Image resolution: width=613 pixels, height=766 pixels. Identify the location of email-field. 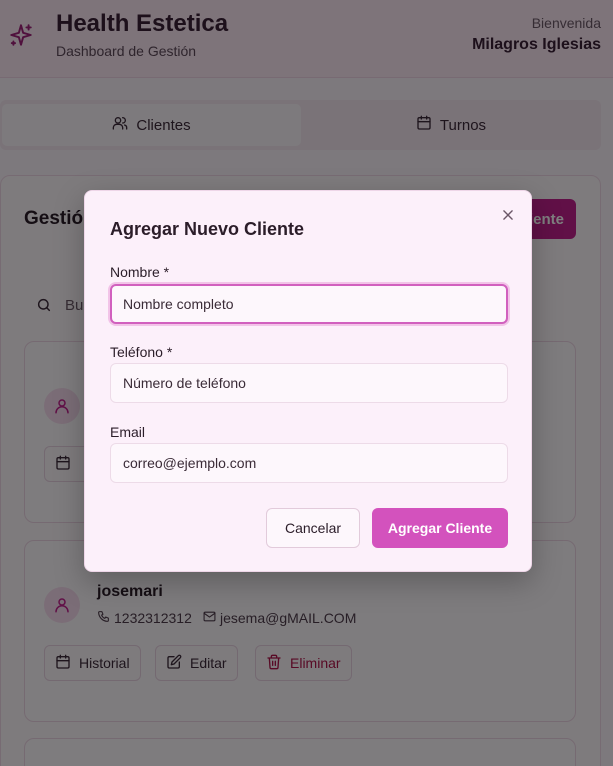
(309, 463).